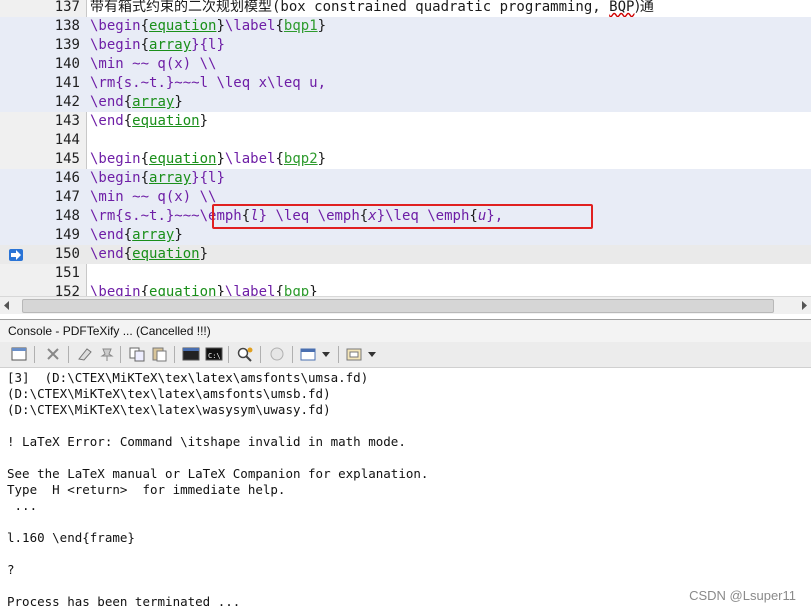 The width and height of the screenshot is (811, 613). I want to click on scrollbar-thumb, so click(398, 306).